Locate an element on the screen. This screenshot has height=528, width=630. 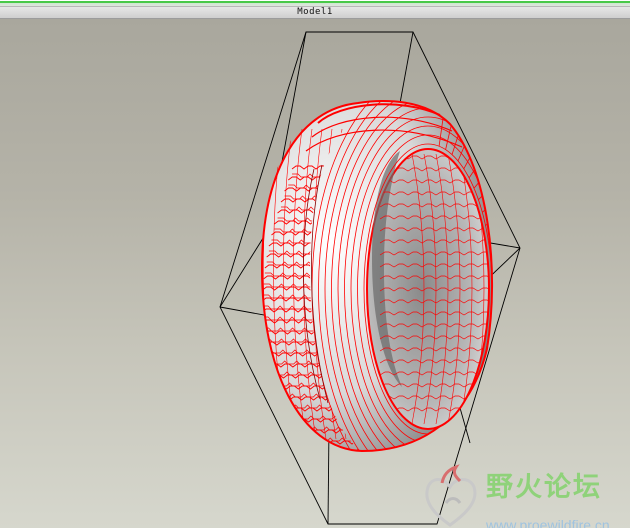
watermark-site-name: 野火论坛 is located at coordinates (544, 487).